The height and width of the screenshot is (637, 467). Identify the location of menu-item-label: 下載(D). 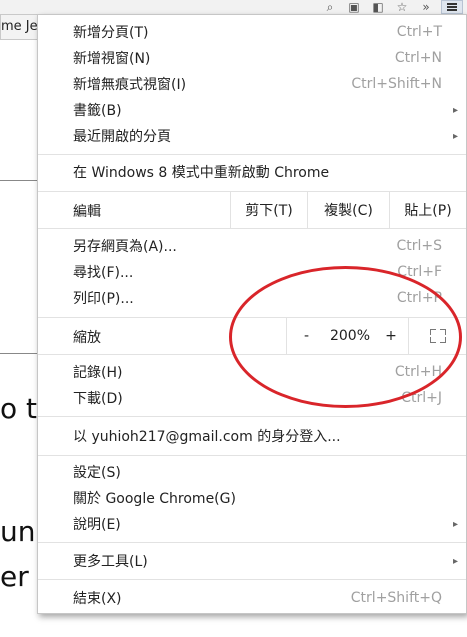
(98, 399).